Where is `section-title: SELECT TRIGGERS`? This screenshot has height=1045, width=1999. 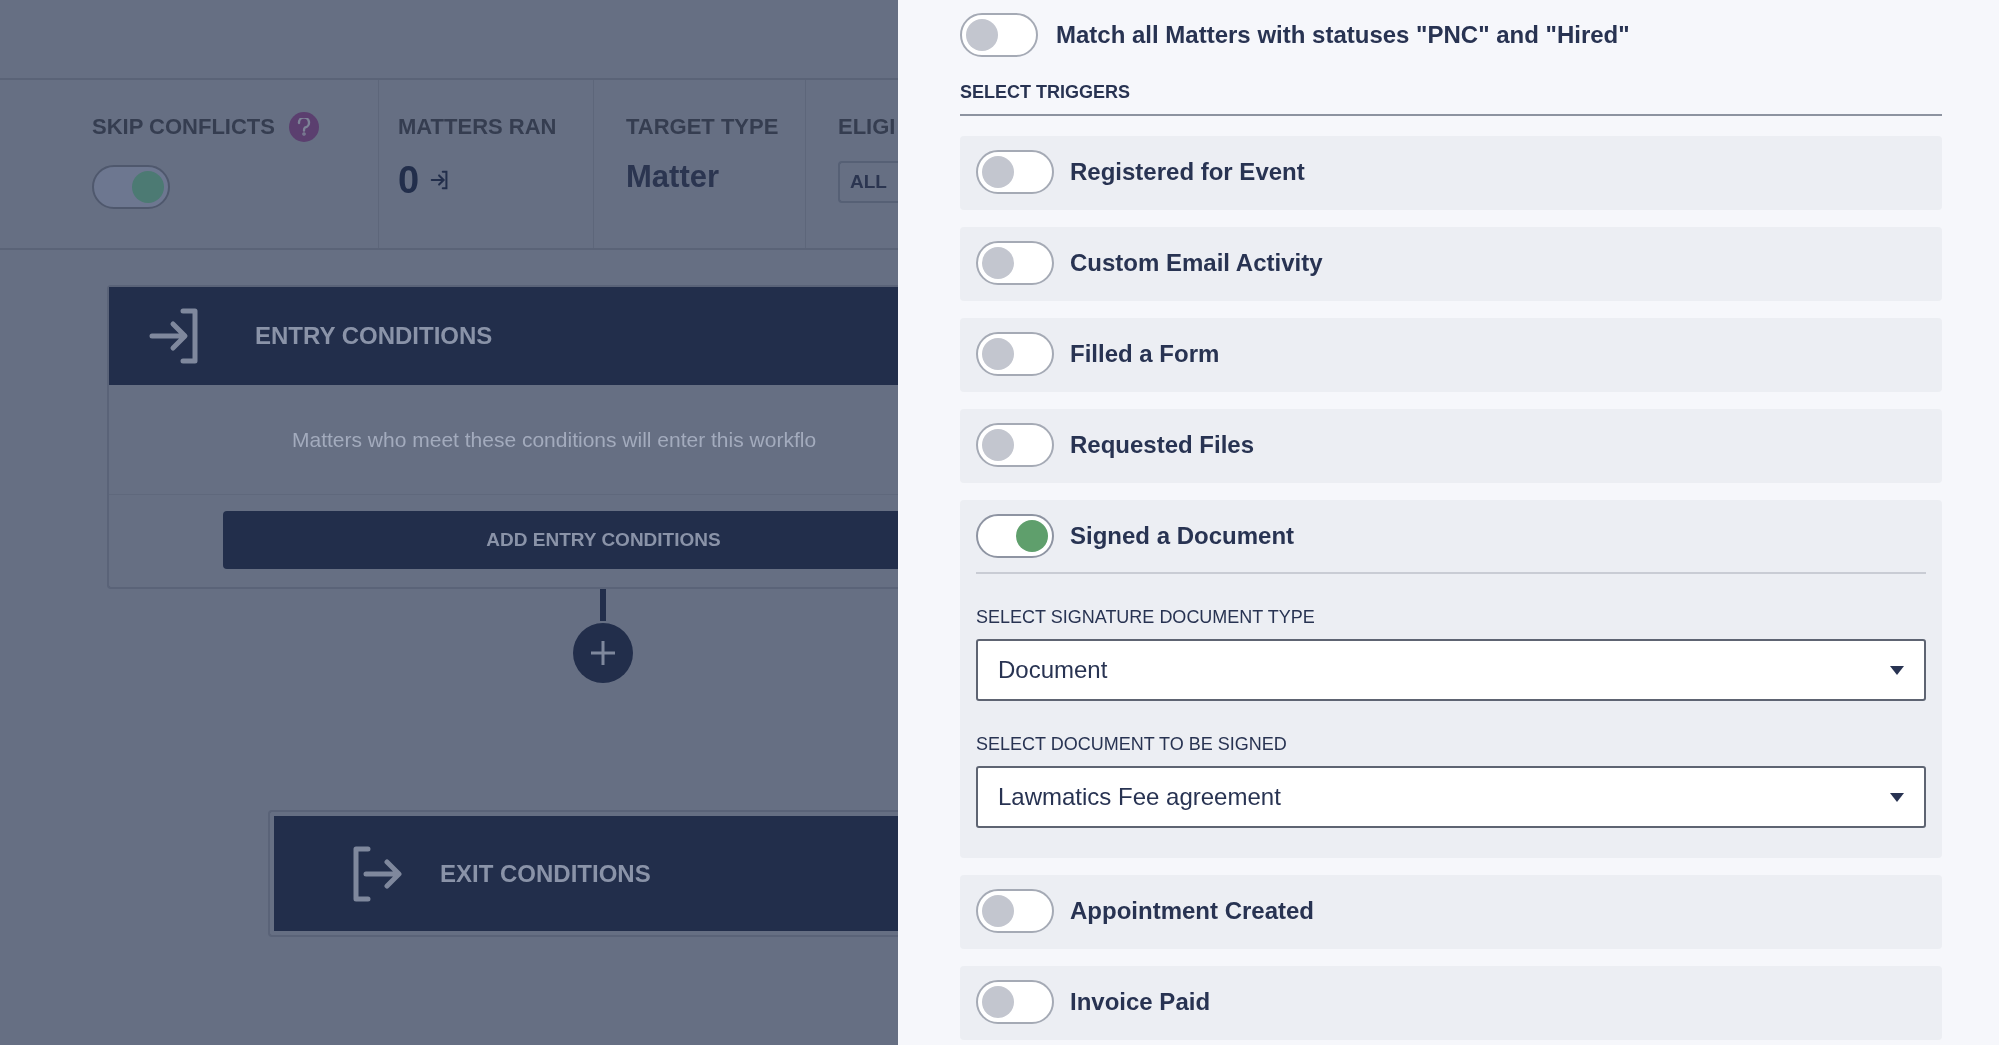
section-title: SELECT TRIGGERS is located at coordinates (1045, 92).